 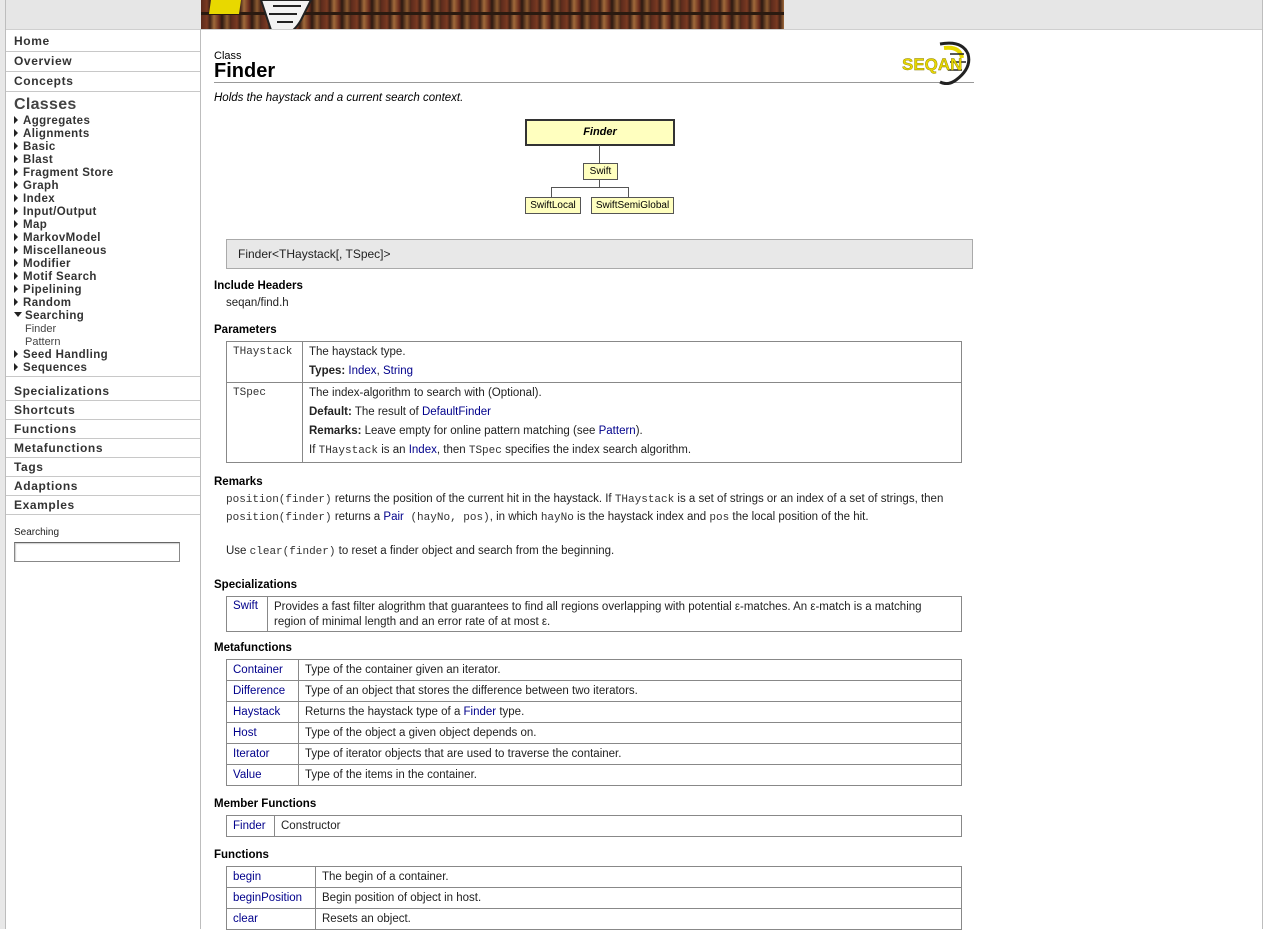 What do you see at coordinates (103, 342) in the screenshot?
I see `sidebar-item-pattern: Pattern` at bounding box center [103, 342].